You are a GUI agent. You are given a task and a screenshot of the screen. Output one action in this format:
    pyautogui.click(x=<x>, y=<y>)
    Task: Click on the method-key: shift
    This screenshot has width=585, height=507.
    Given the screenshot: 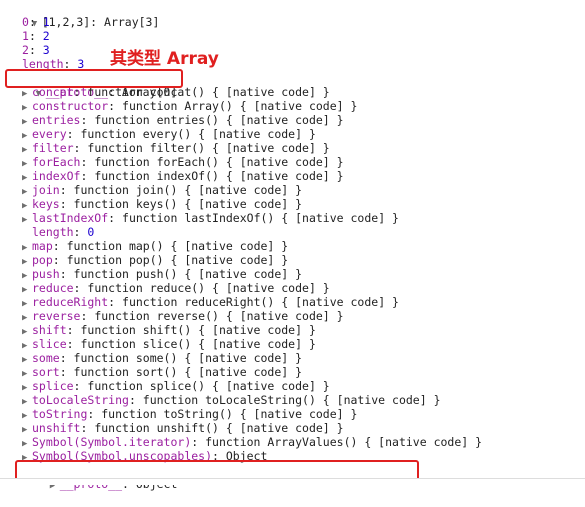 What is the action you would take?
    pyautogui.click(x=49, y=330)
    